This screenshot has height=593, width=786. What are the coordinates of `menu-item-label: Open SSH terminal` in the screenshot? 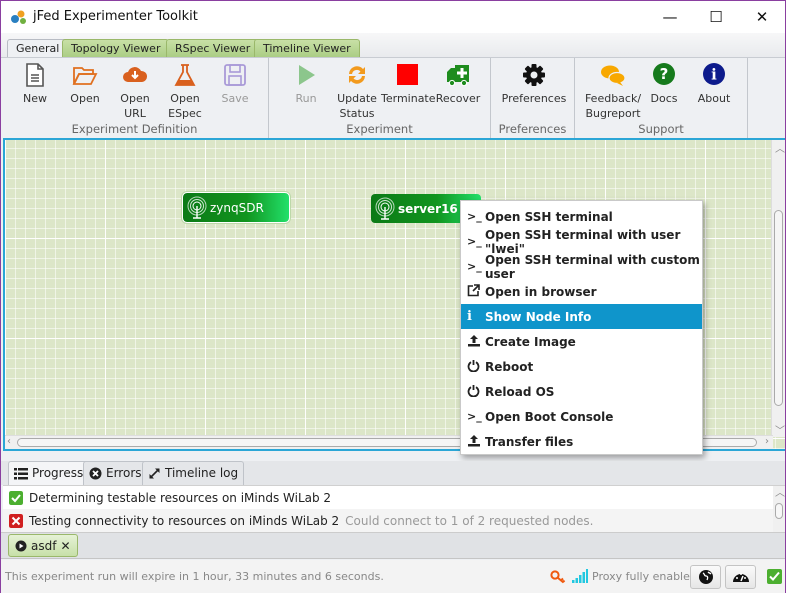 It's located at (549, 216).